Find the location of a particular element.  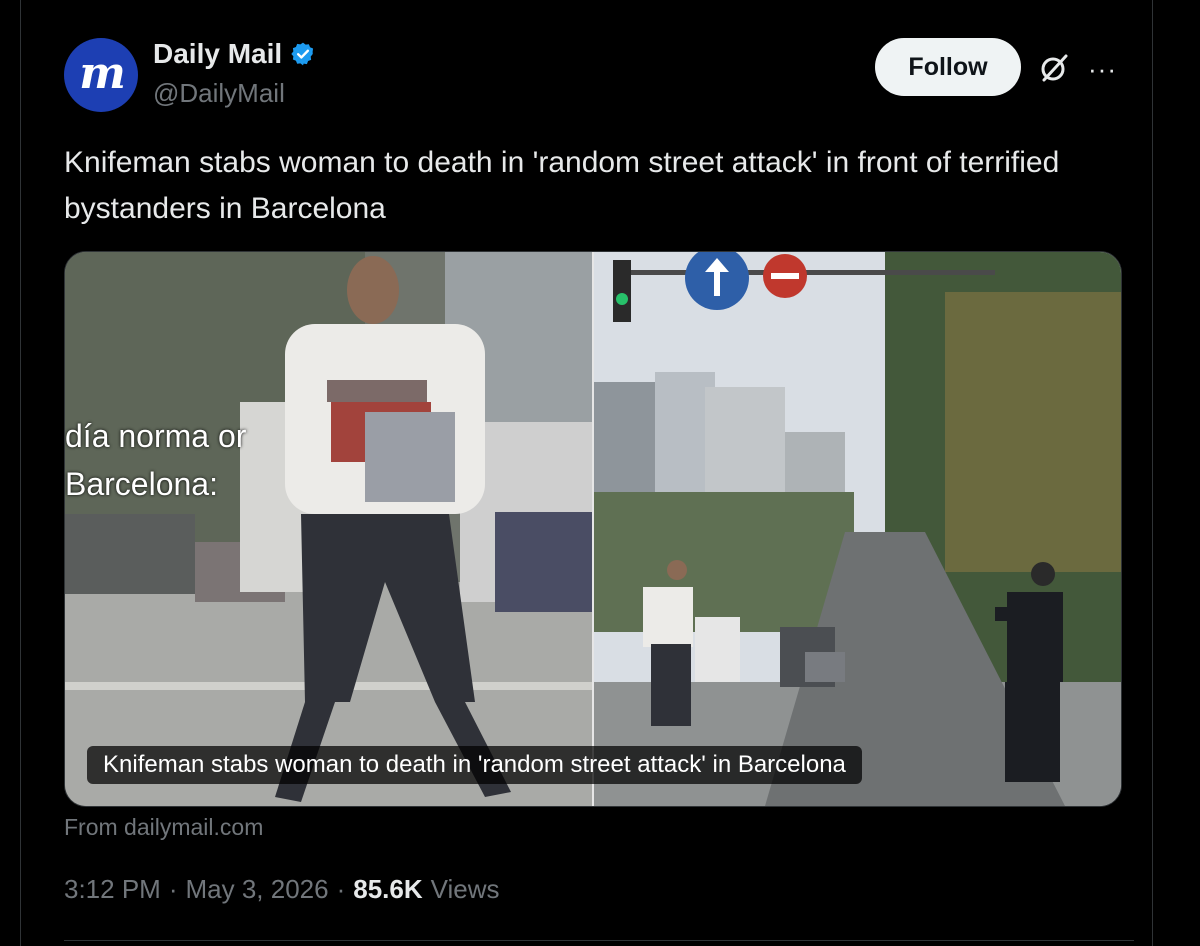

account-name-row: Daily Mail is located at coordinates (234, 54).